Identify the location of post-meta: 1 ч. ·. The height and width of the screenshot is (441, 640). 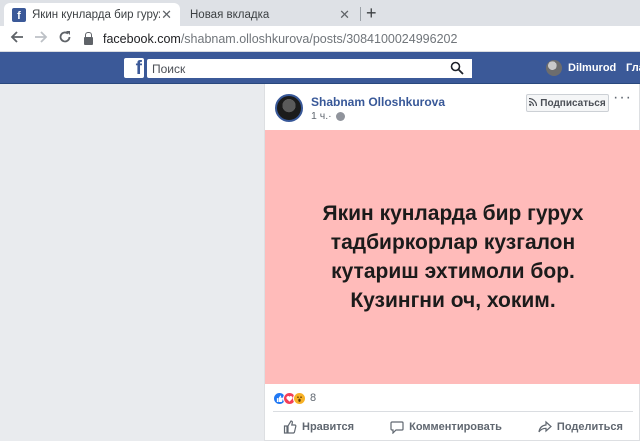
(328, 116).